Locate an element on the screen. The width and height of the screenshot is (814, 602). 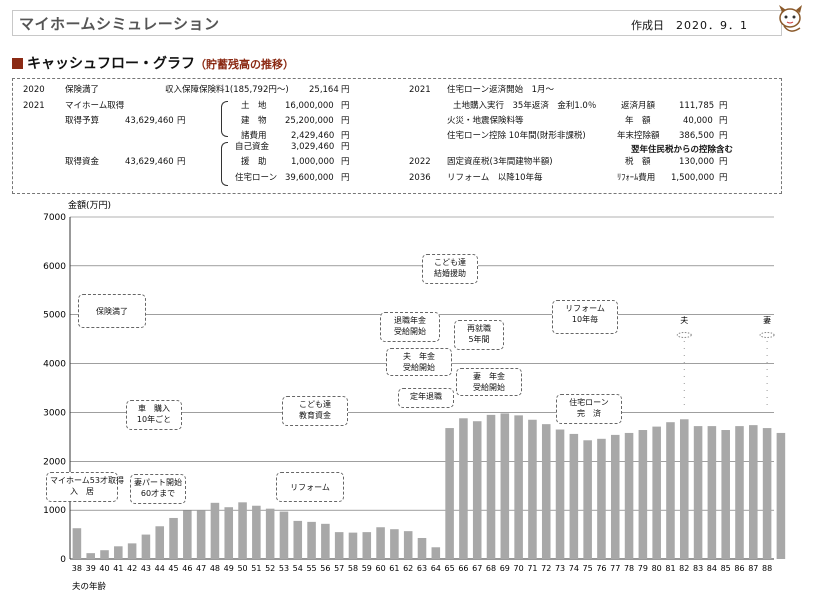
event-bubble-retire: 定年退職 is located at coordinates (426, 398).